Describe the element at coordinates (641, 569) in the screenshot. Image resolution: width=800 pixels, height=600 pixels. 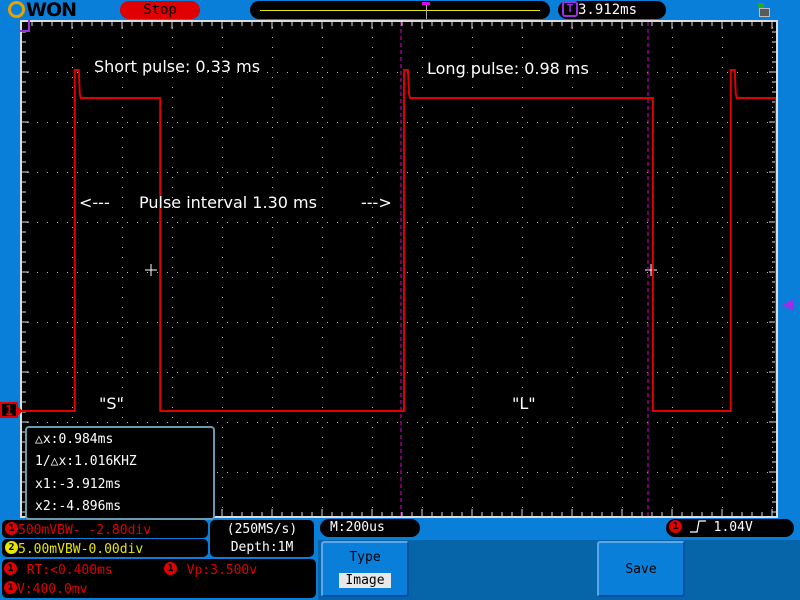
I see `save-button: Save` at that location.